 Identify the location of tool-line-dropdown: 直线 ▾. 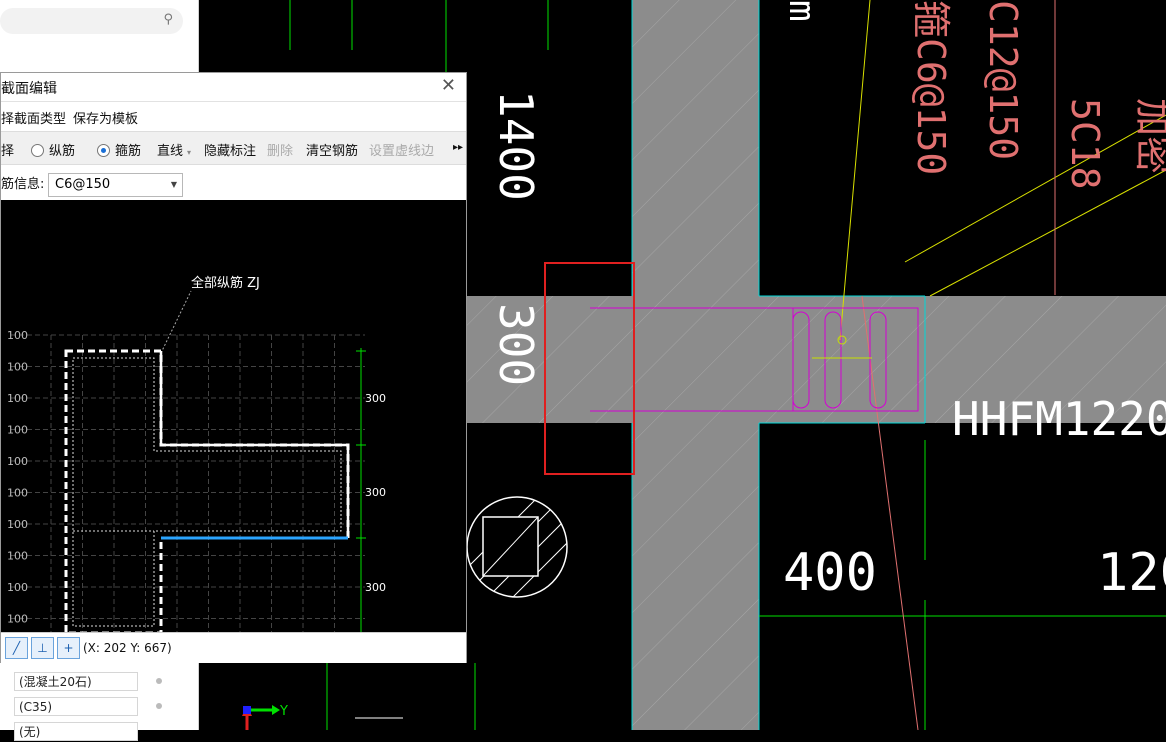
(174, 149).